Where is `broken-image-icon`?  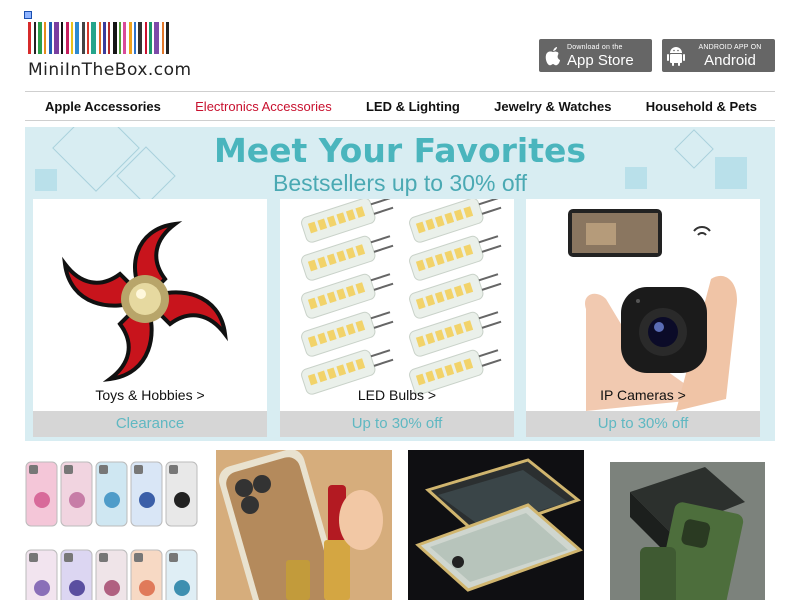 broken-image-icon is located at coordinates (28, 15).